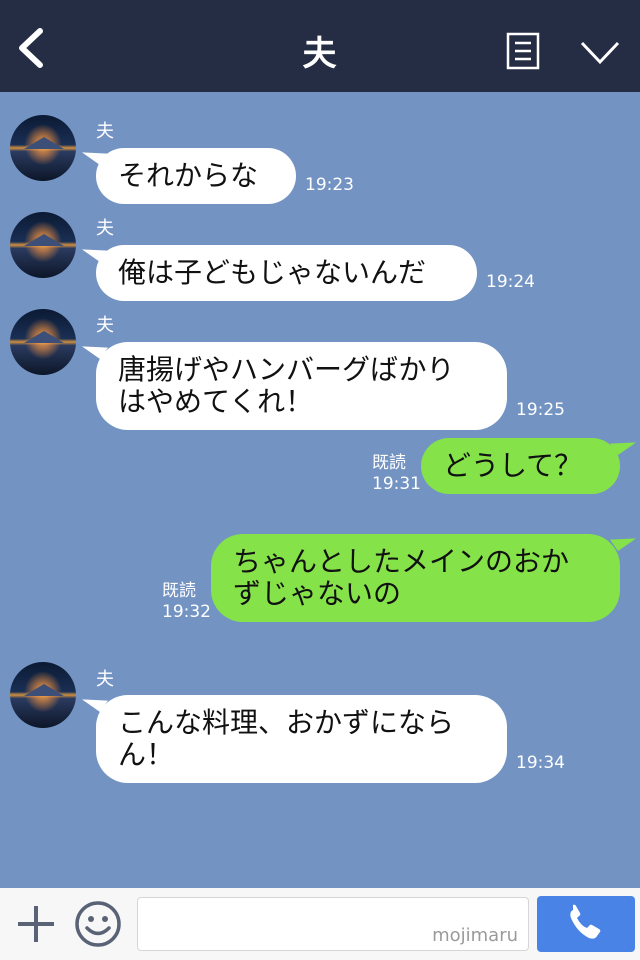  I want to click on message-time: 19:23, so click(329, 185).